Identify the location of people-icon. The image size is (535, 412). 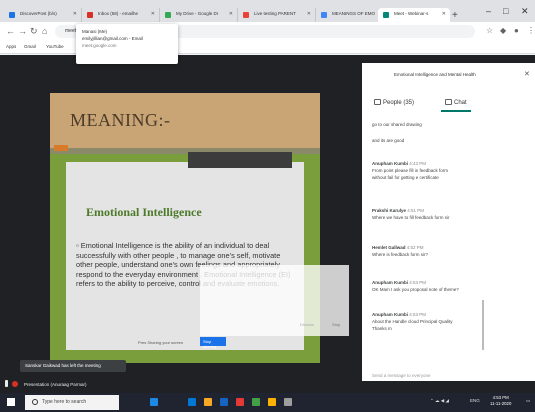
(377, 102).